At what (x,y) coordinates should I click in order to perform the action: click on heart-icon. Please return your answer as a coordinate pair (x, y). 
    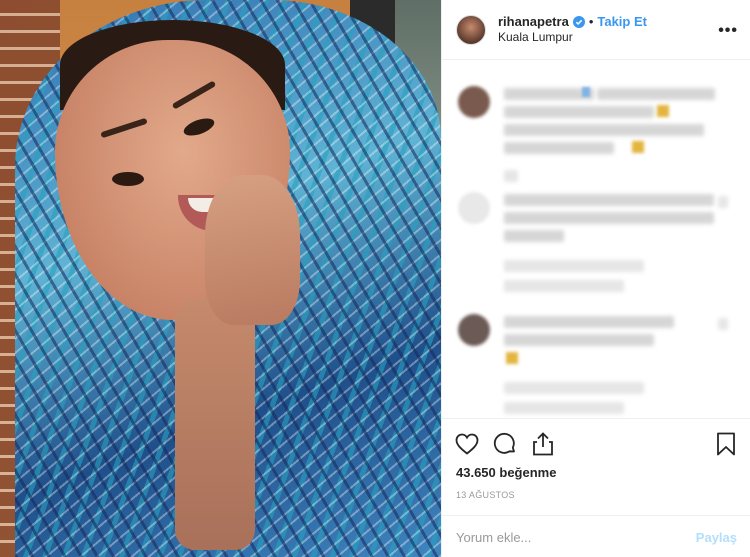
    Looking at the image, I should click on (467, 444).